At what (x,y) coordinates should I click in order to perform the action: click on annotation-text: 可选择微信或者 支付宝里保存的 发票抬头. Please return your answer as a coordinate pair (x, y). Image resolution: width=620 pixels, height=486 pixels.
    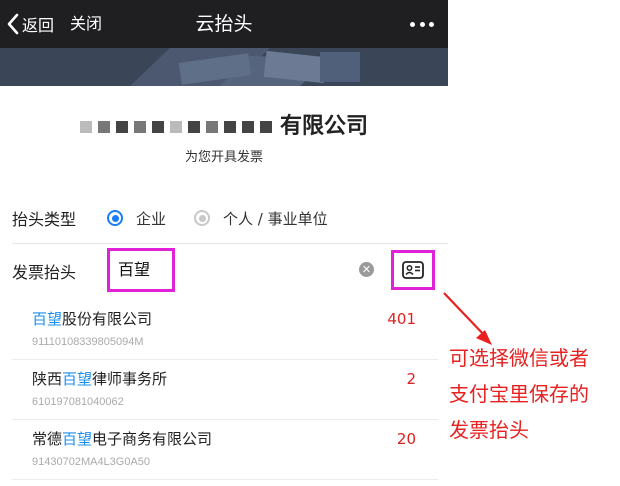
    Looking at the image, I should click on (534, 394).